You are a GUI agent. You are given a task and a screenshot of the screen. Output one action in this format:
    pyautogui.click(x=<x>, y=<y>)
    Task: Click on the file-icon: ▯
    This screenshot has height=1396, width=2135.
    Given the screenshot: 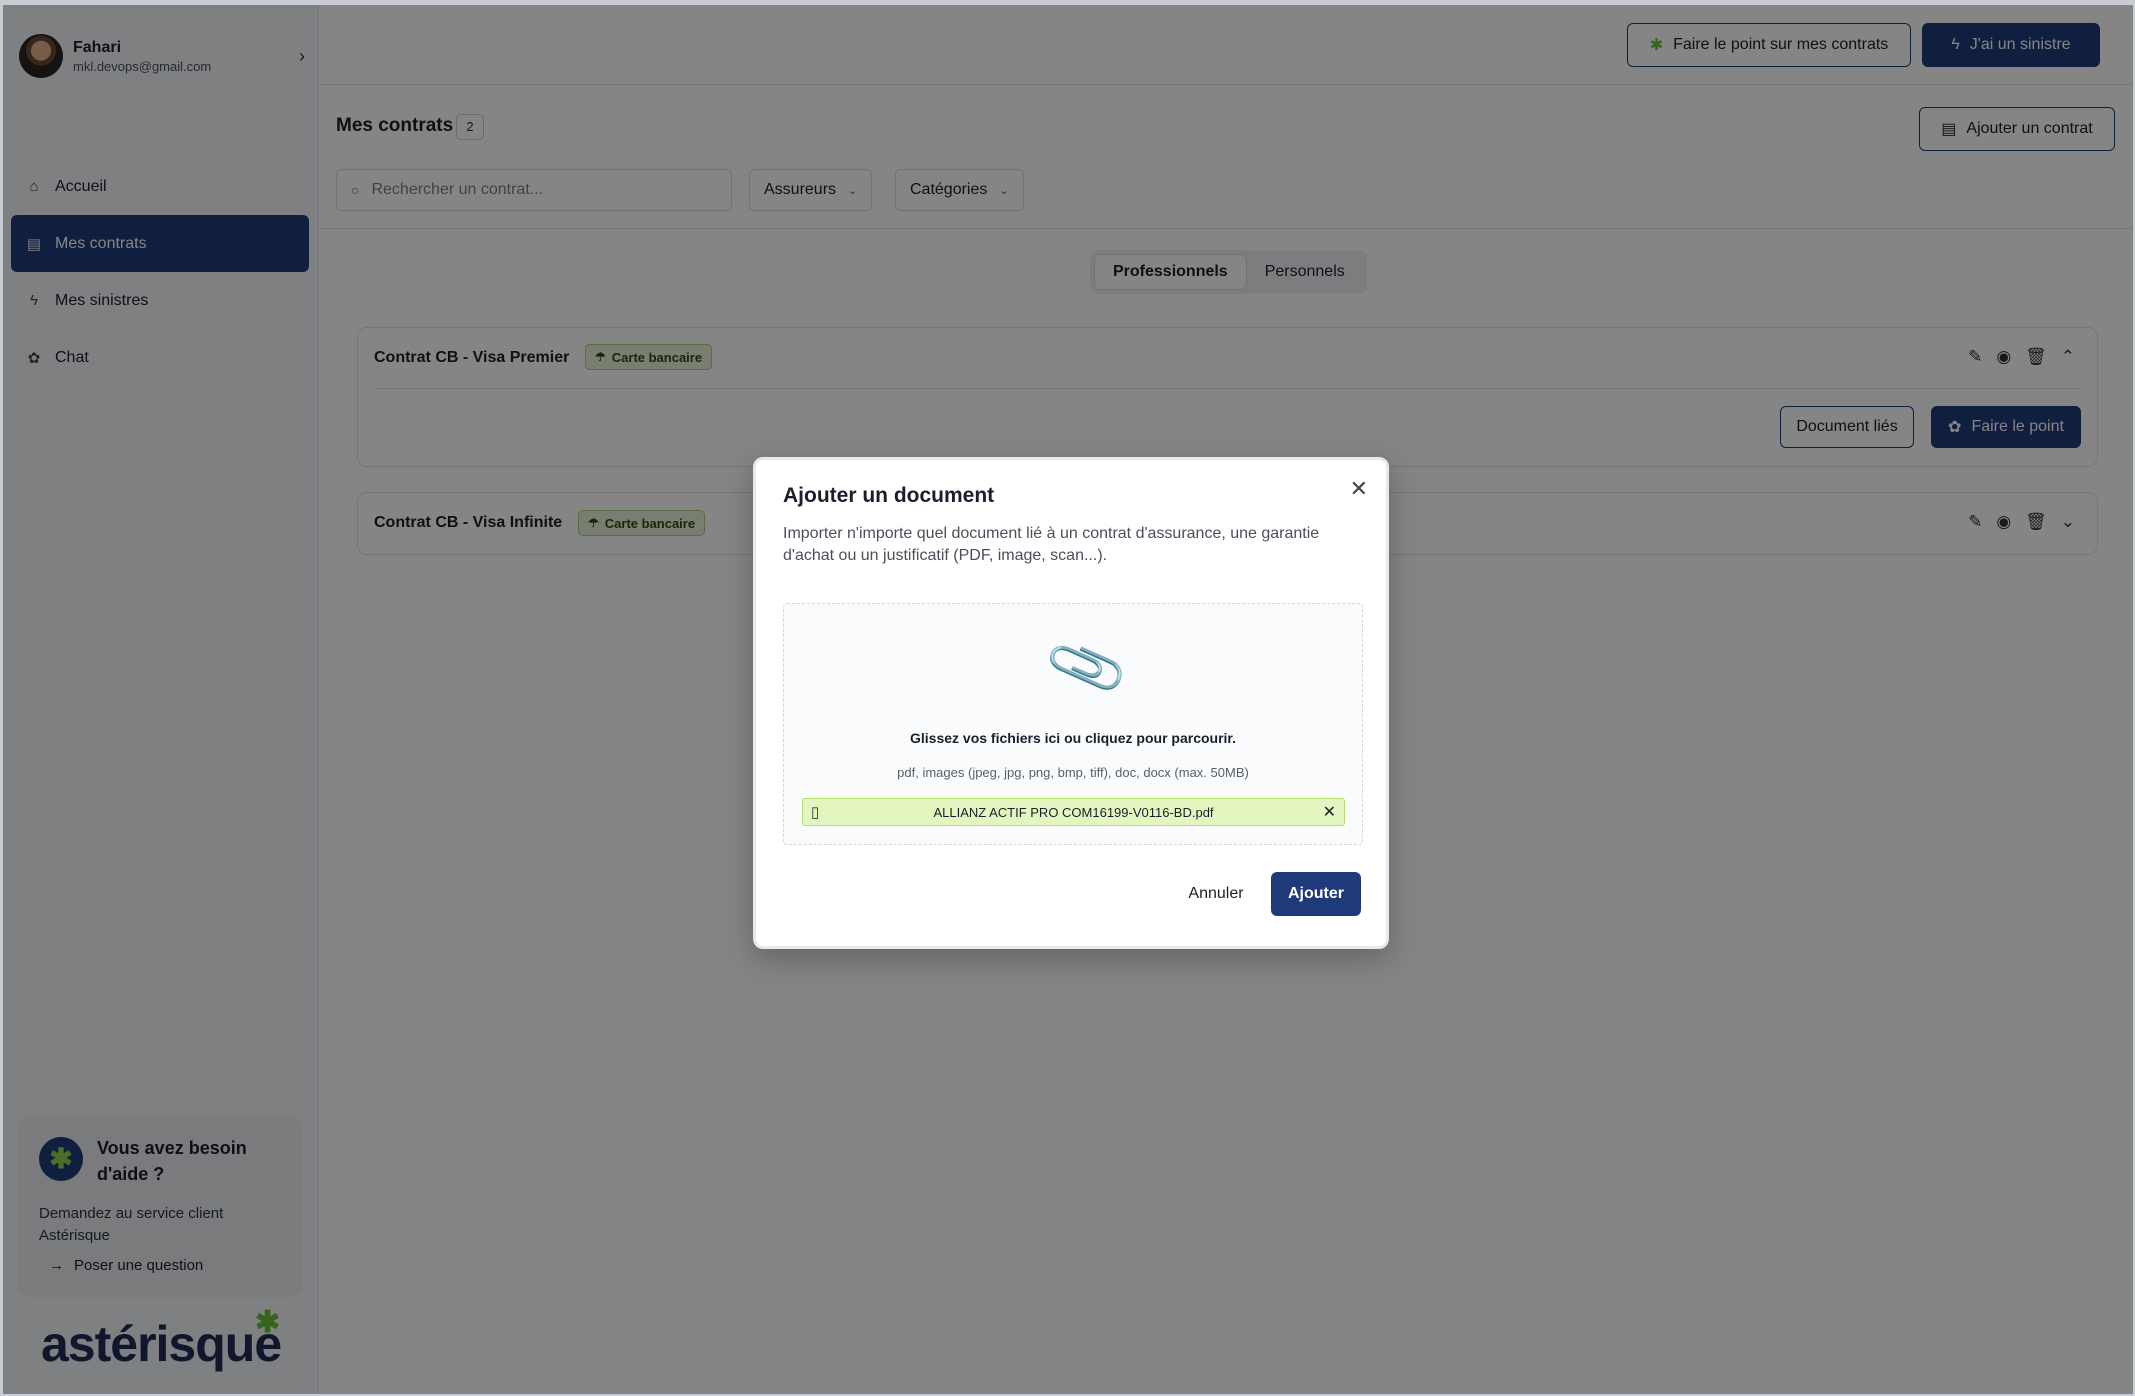 What is the action you would take?
    pyautogui.click(x=815, y=812)
    